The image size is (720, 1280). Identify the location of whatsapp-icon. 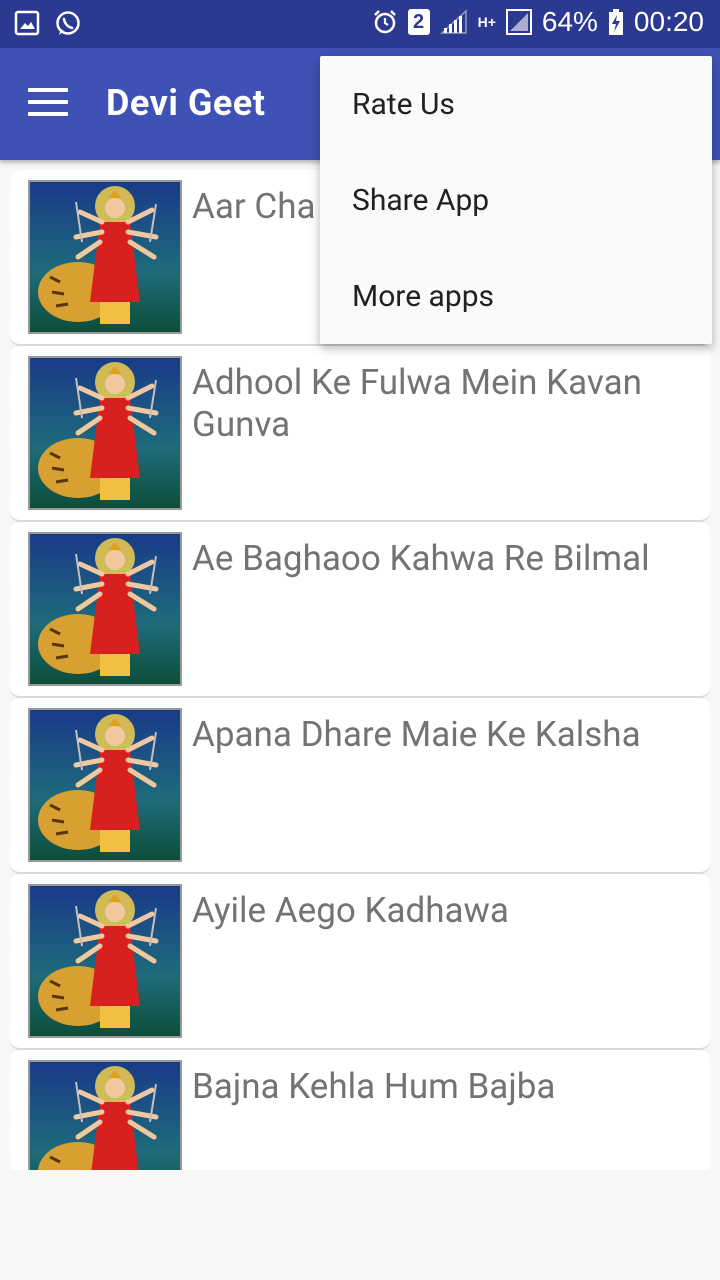
(68, 23).